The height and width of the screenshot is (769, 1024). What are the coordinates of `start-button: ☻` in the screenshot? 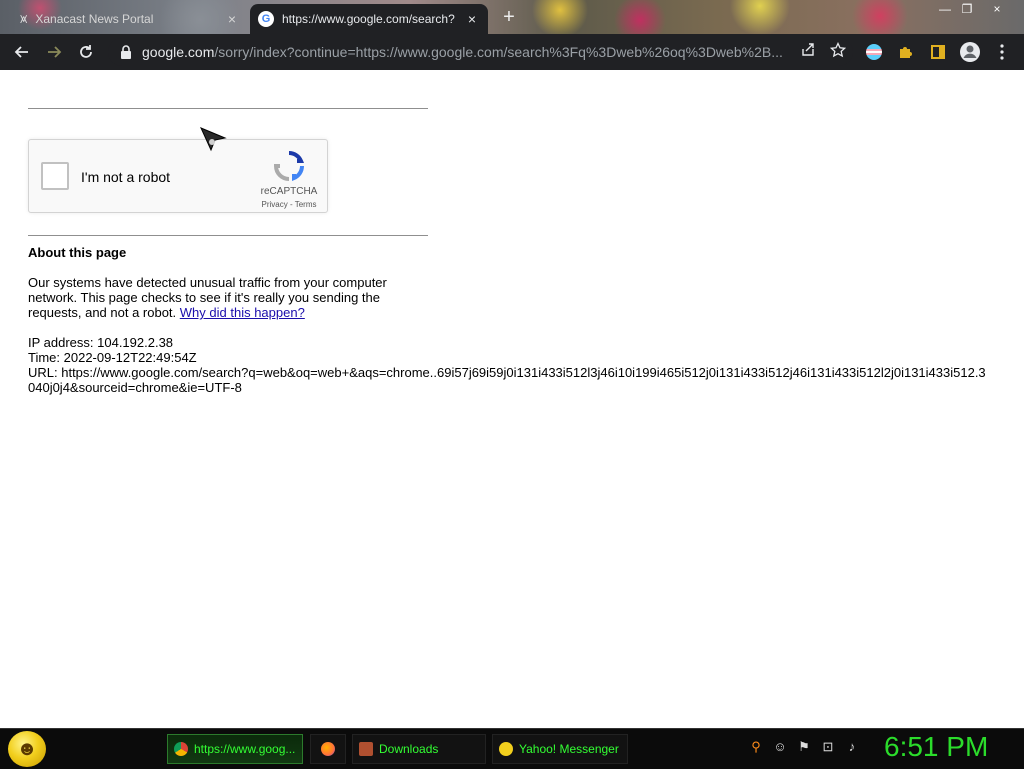 It's located at (27, 749).